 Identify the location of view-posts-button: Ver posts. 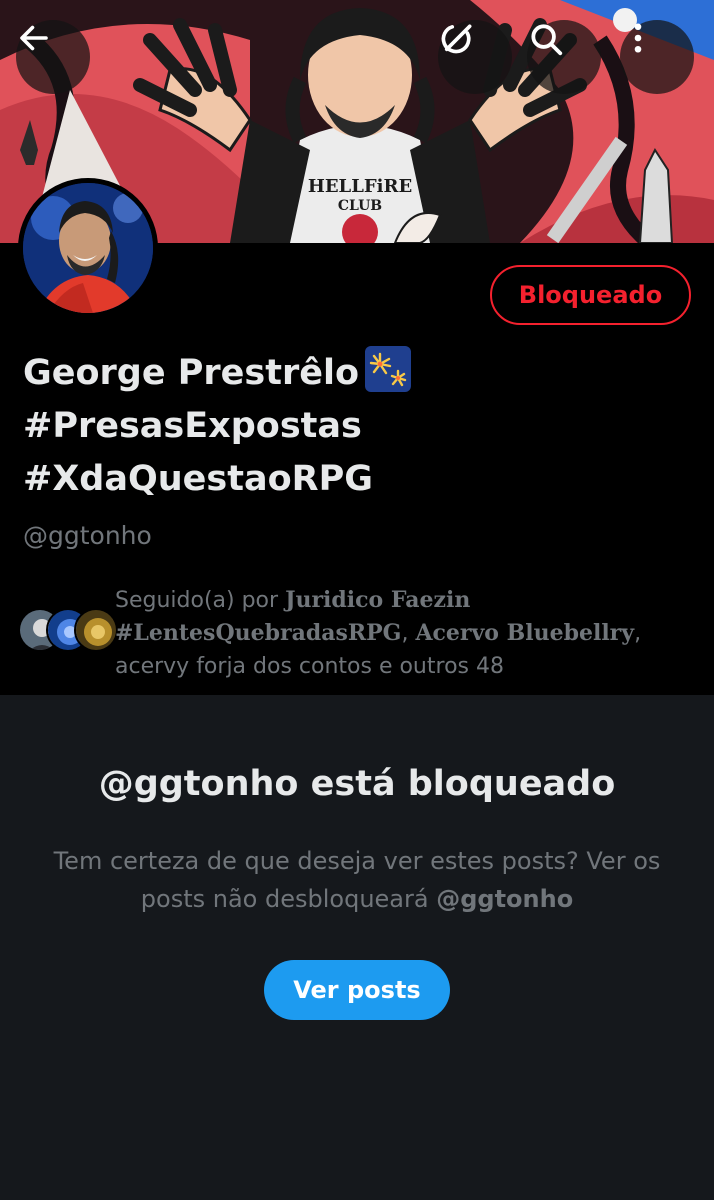
(357, 990).